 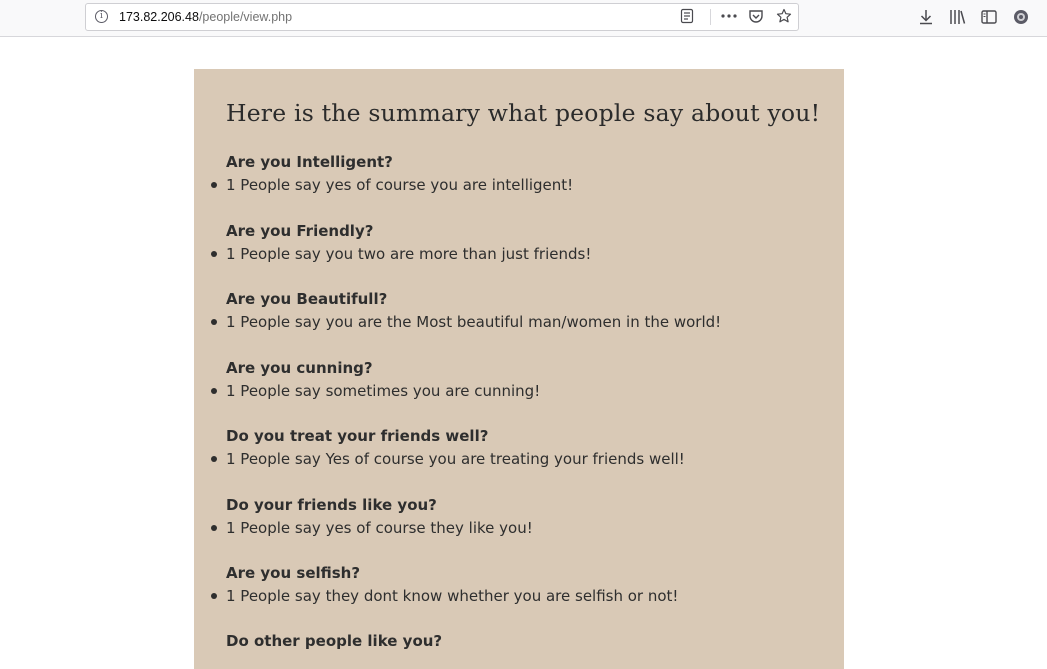 I want to click on downloads-icon, so click(x=926, y=17).